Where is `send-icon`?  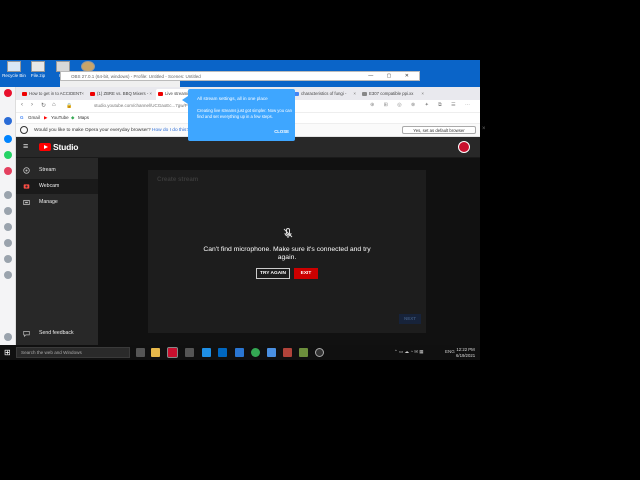
send-icon is located at coordinates (8, 211).